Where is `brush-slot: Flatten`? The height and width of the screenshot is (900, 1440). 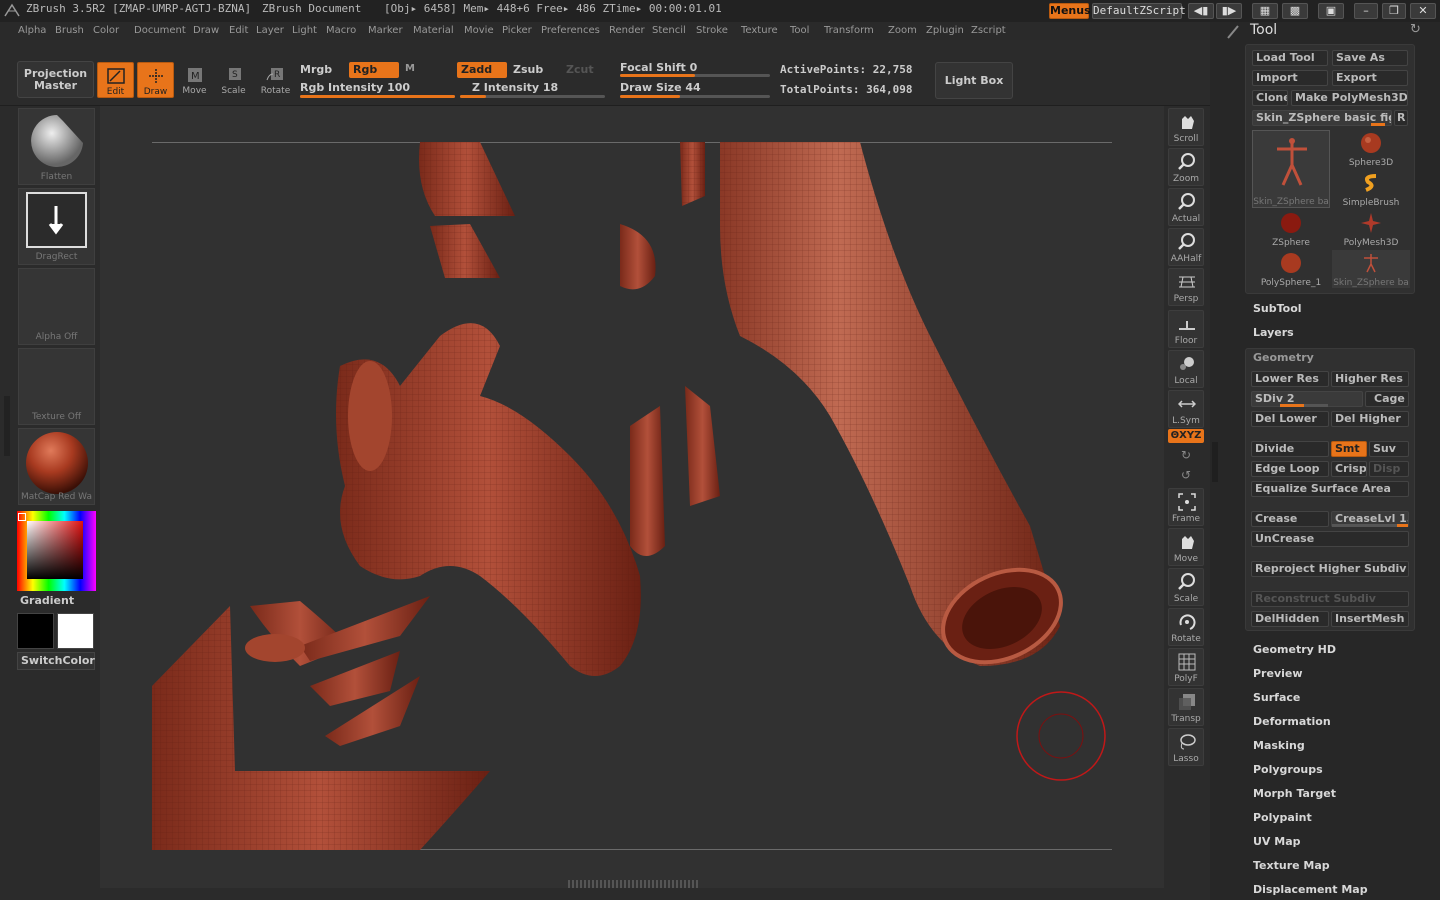 brush-slot: Flatten is located at coordinates (56, 146).